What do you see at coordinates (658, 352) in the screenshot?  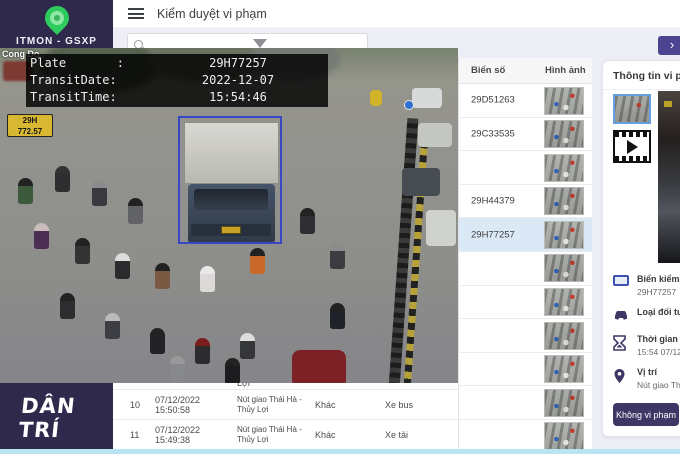 I see `field-value: 15:54 07/12/2022` at bounding box center [658, 352].